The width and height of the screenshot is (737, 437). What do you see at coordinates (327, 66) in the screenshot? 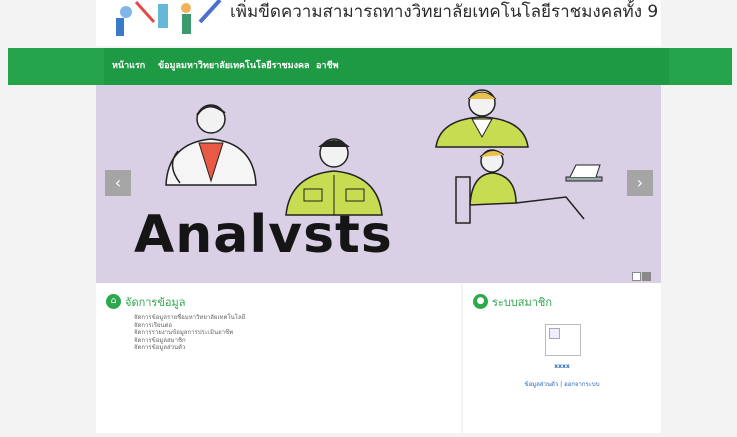
I see `nav-career: อาชีพ` at bounding box center [327, 66].